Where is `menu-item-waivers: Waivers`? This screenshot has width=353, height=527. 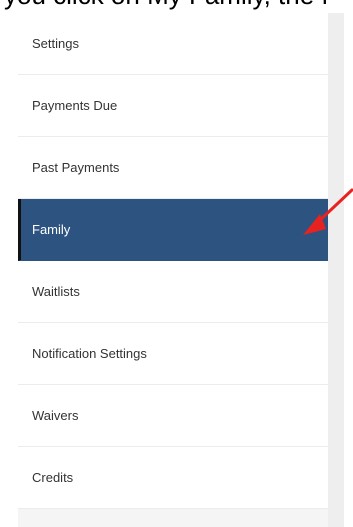 menu-item-waivers: Waivers is located at coordinates (173, 416).